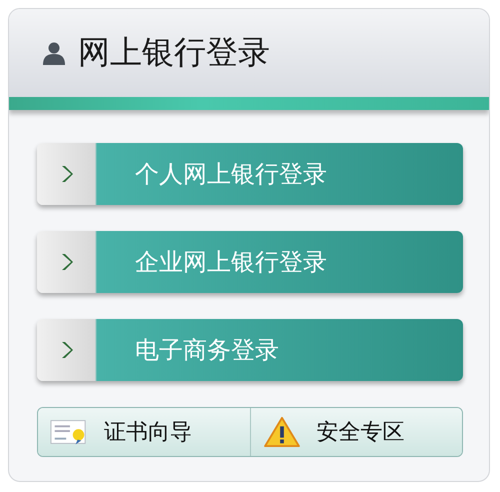  I want to click on link-button: 安全专区, so click(356, 432).